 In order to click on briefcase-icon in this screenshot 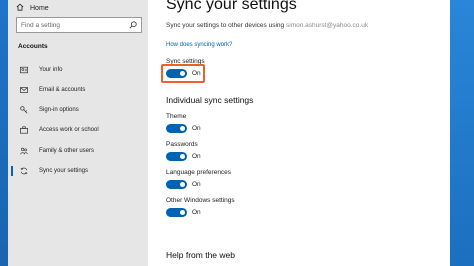, I will do `click(24, 130)`.